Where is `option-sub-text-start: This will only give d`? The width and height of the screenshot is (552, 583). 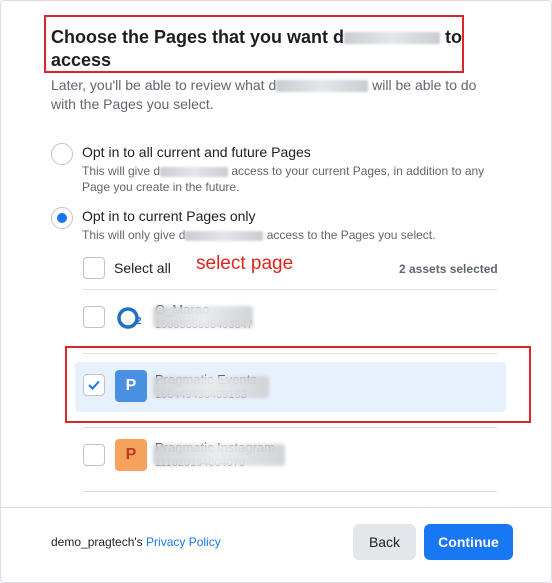
option-sub-text-start: This will only give d is located at coordinates (134, 235).